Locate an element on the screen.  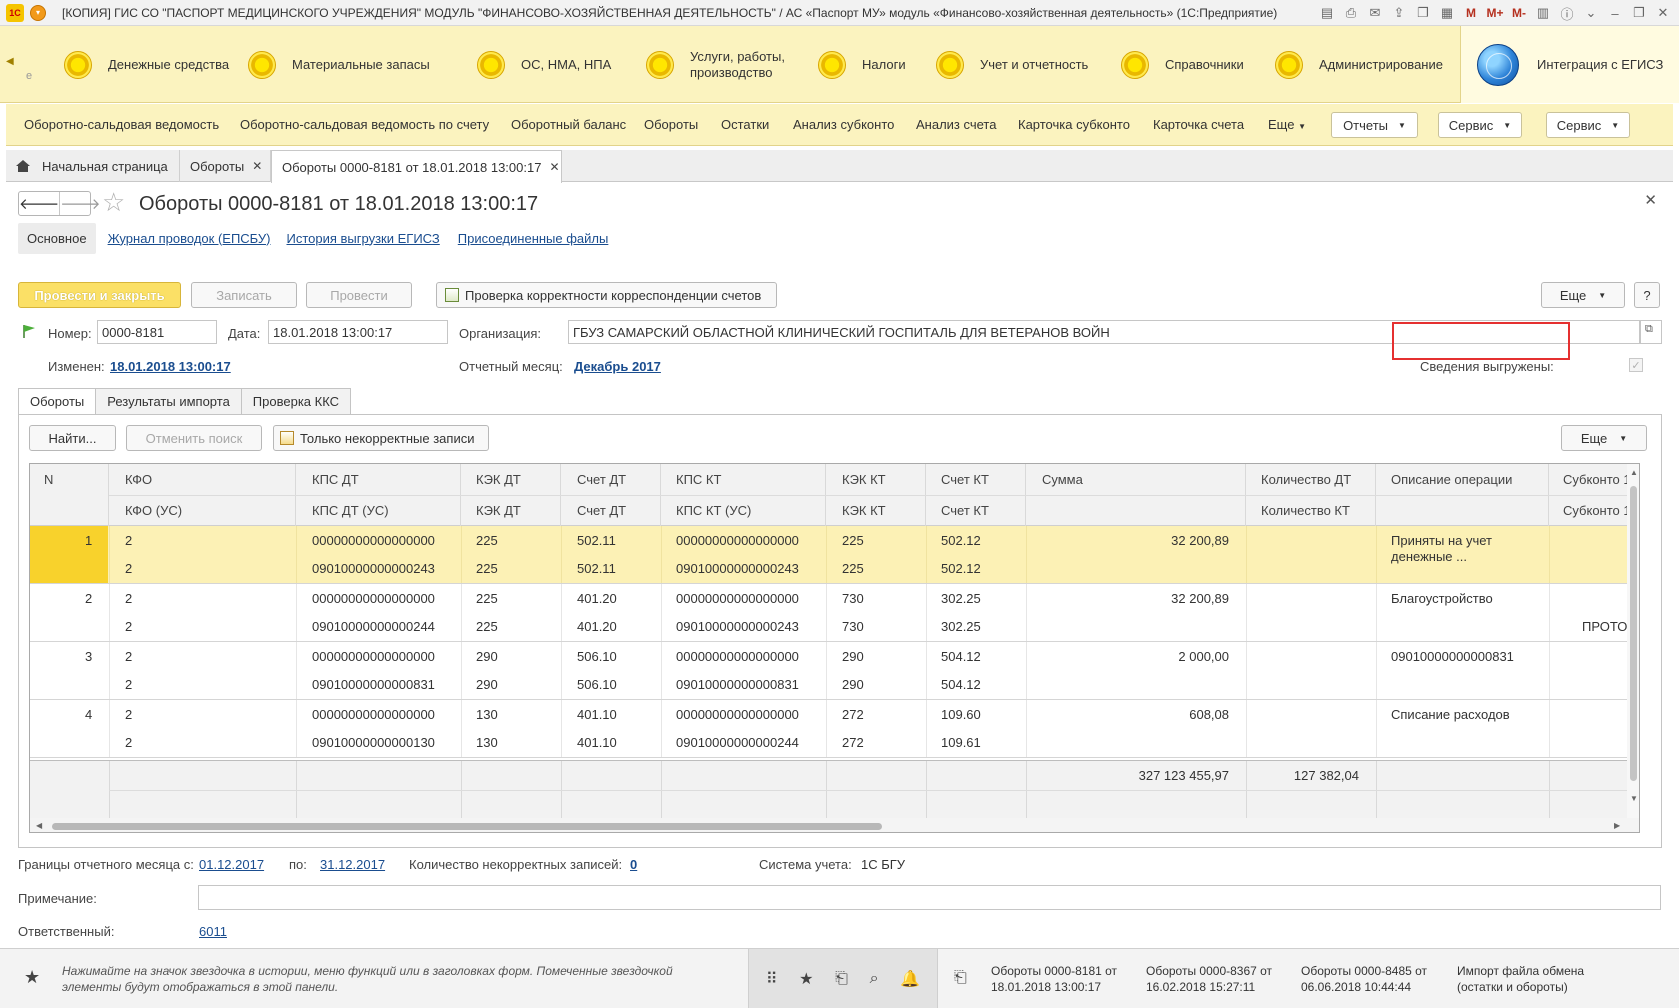
favorites-icon: ★ is located at coordinates (806, 979).